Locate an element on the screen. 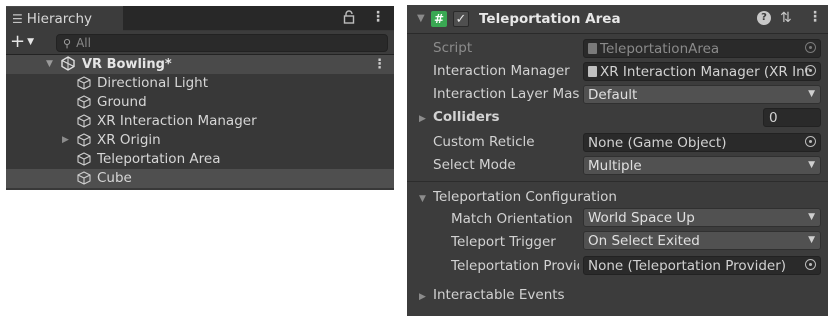 This screenshot has width=836, height=327. hierarchy-item: Teleportation Area is located at coordinates (200, 159).